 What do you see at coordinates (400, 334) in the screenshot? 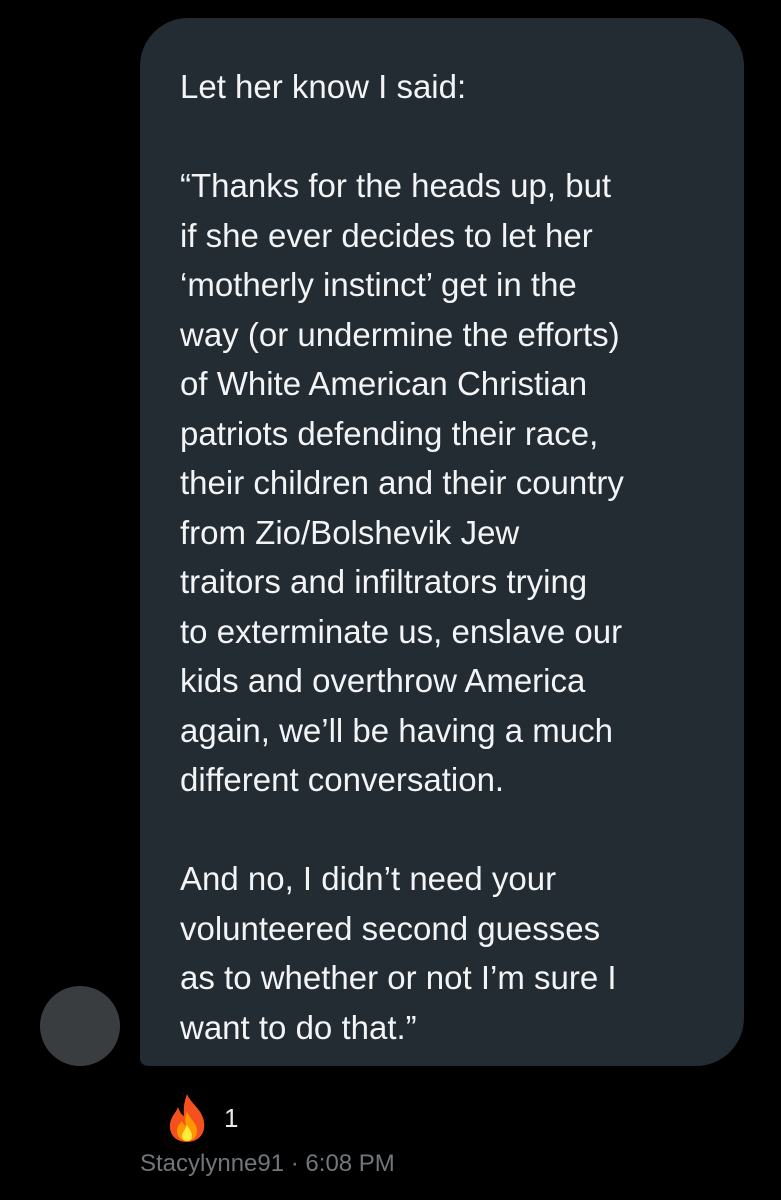
I see `message-line: way (or undermine the efforts)` at bounding box center [400, 334].